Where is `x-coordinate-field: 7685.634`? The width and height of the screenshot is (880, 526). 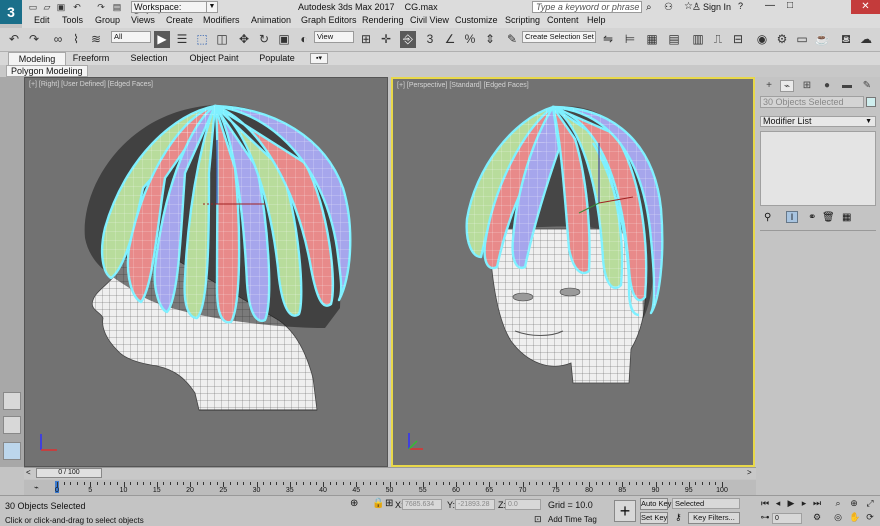 x-coordinate-field: 7685.634 is located at coordinates (422, 504).